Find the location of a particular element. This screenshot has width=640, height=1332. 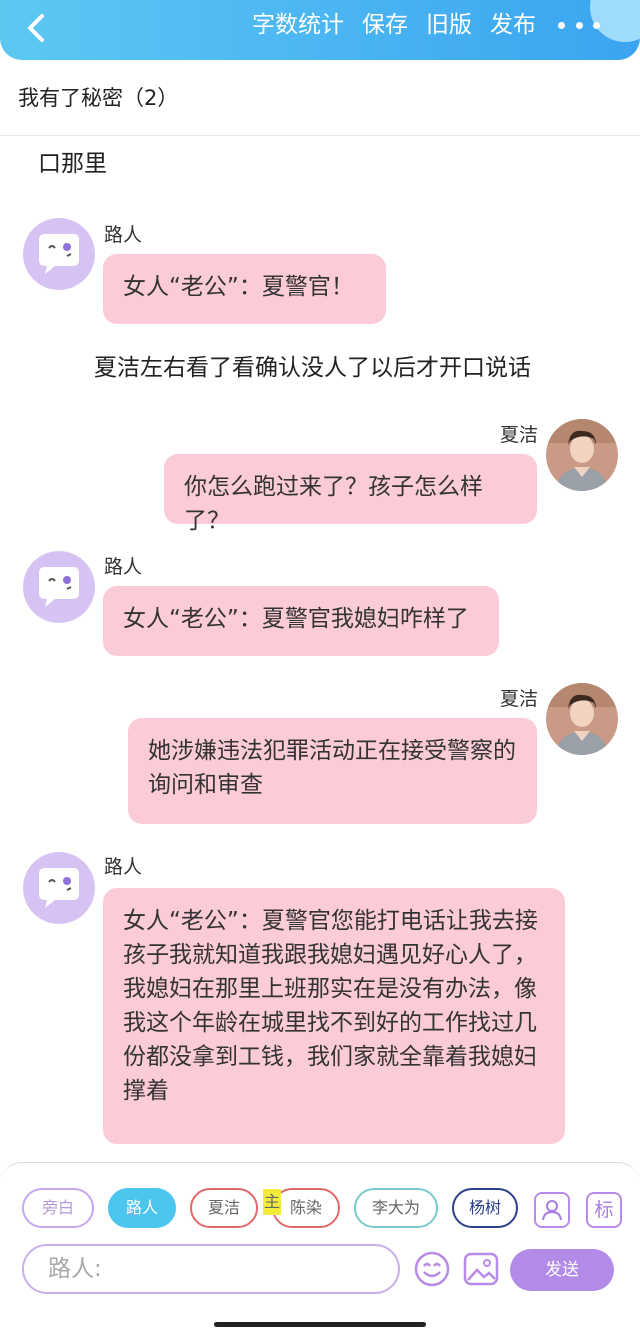

top-bar: 字数统计 保存 旧版 发布 is located at coordinates (320, 30).